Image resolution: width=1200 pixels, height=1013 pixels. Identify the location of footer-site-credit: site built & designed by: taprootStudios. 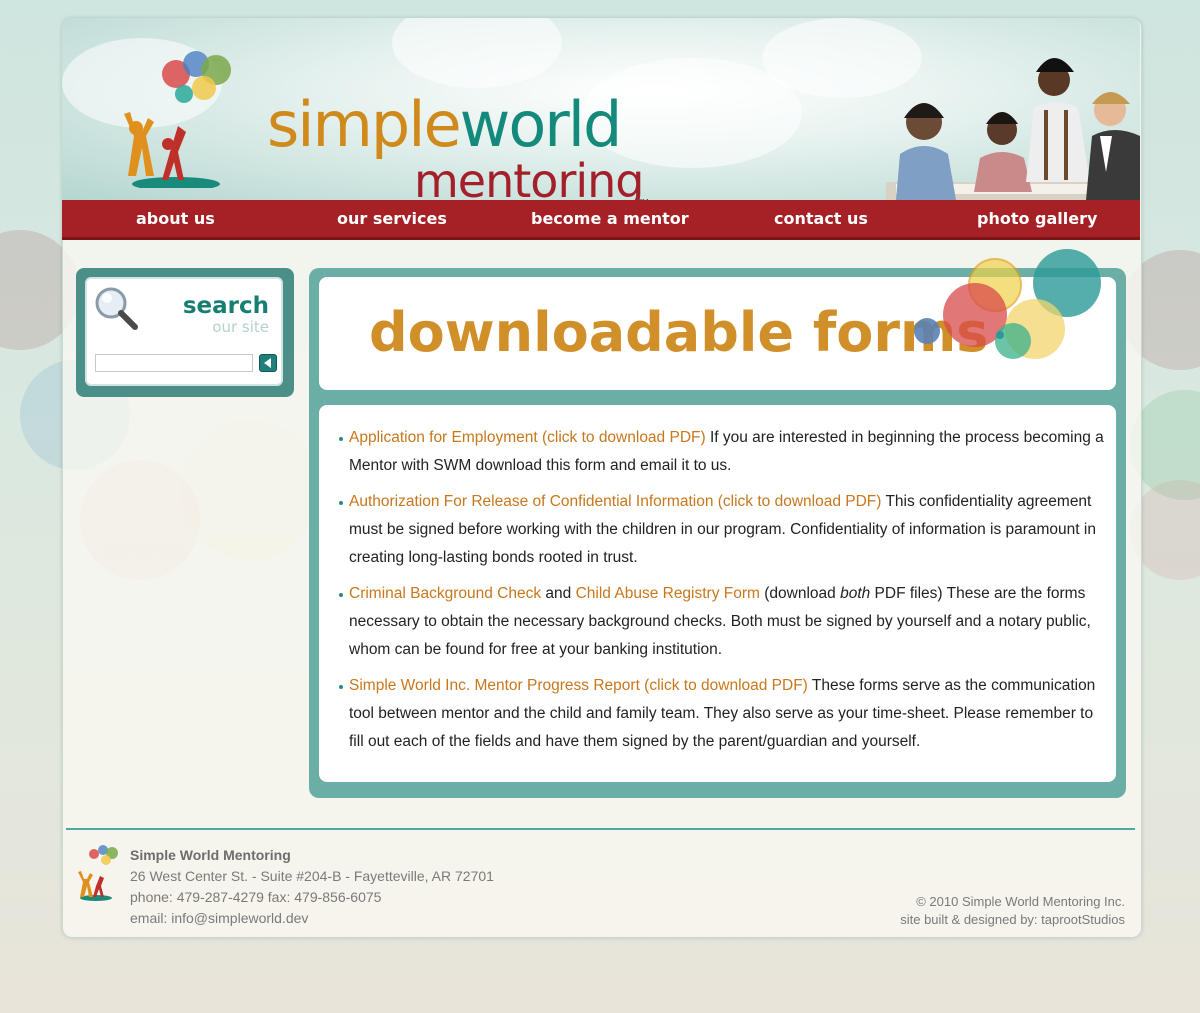
(1012, 919).